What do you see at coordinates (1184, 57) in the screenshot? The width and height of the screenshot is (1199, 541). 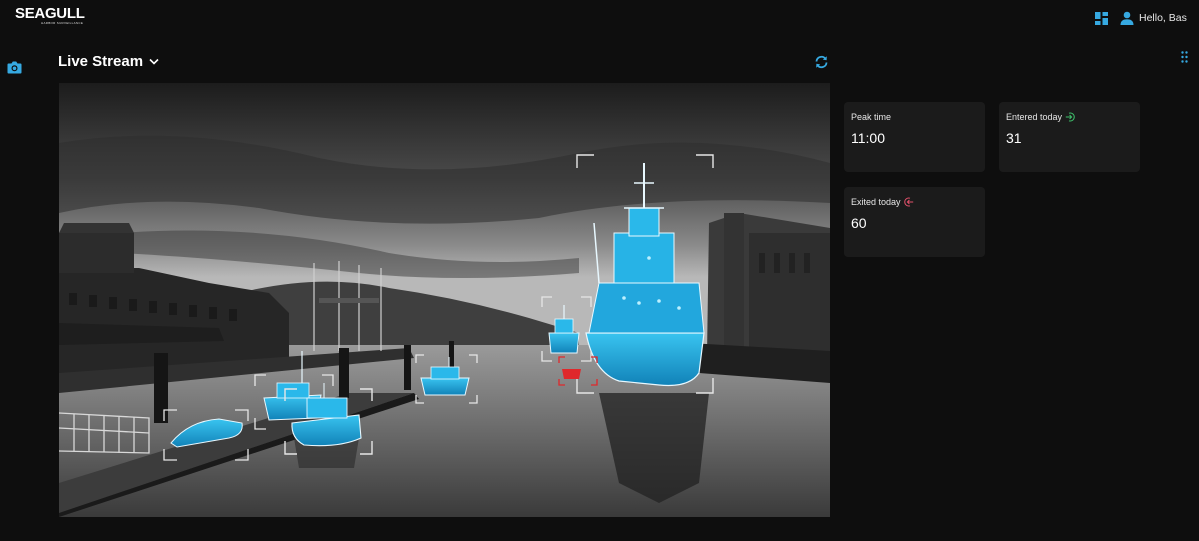 I see `drag-handle-icon` at bounding box center [1184, 57].